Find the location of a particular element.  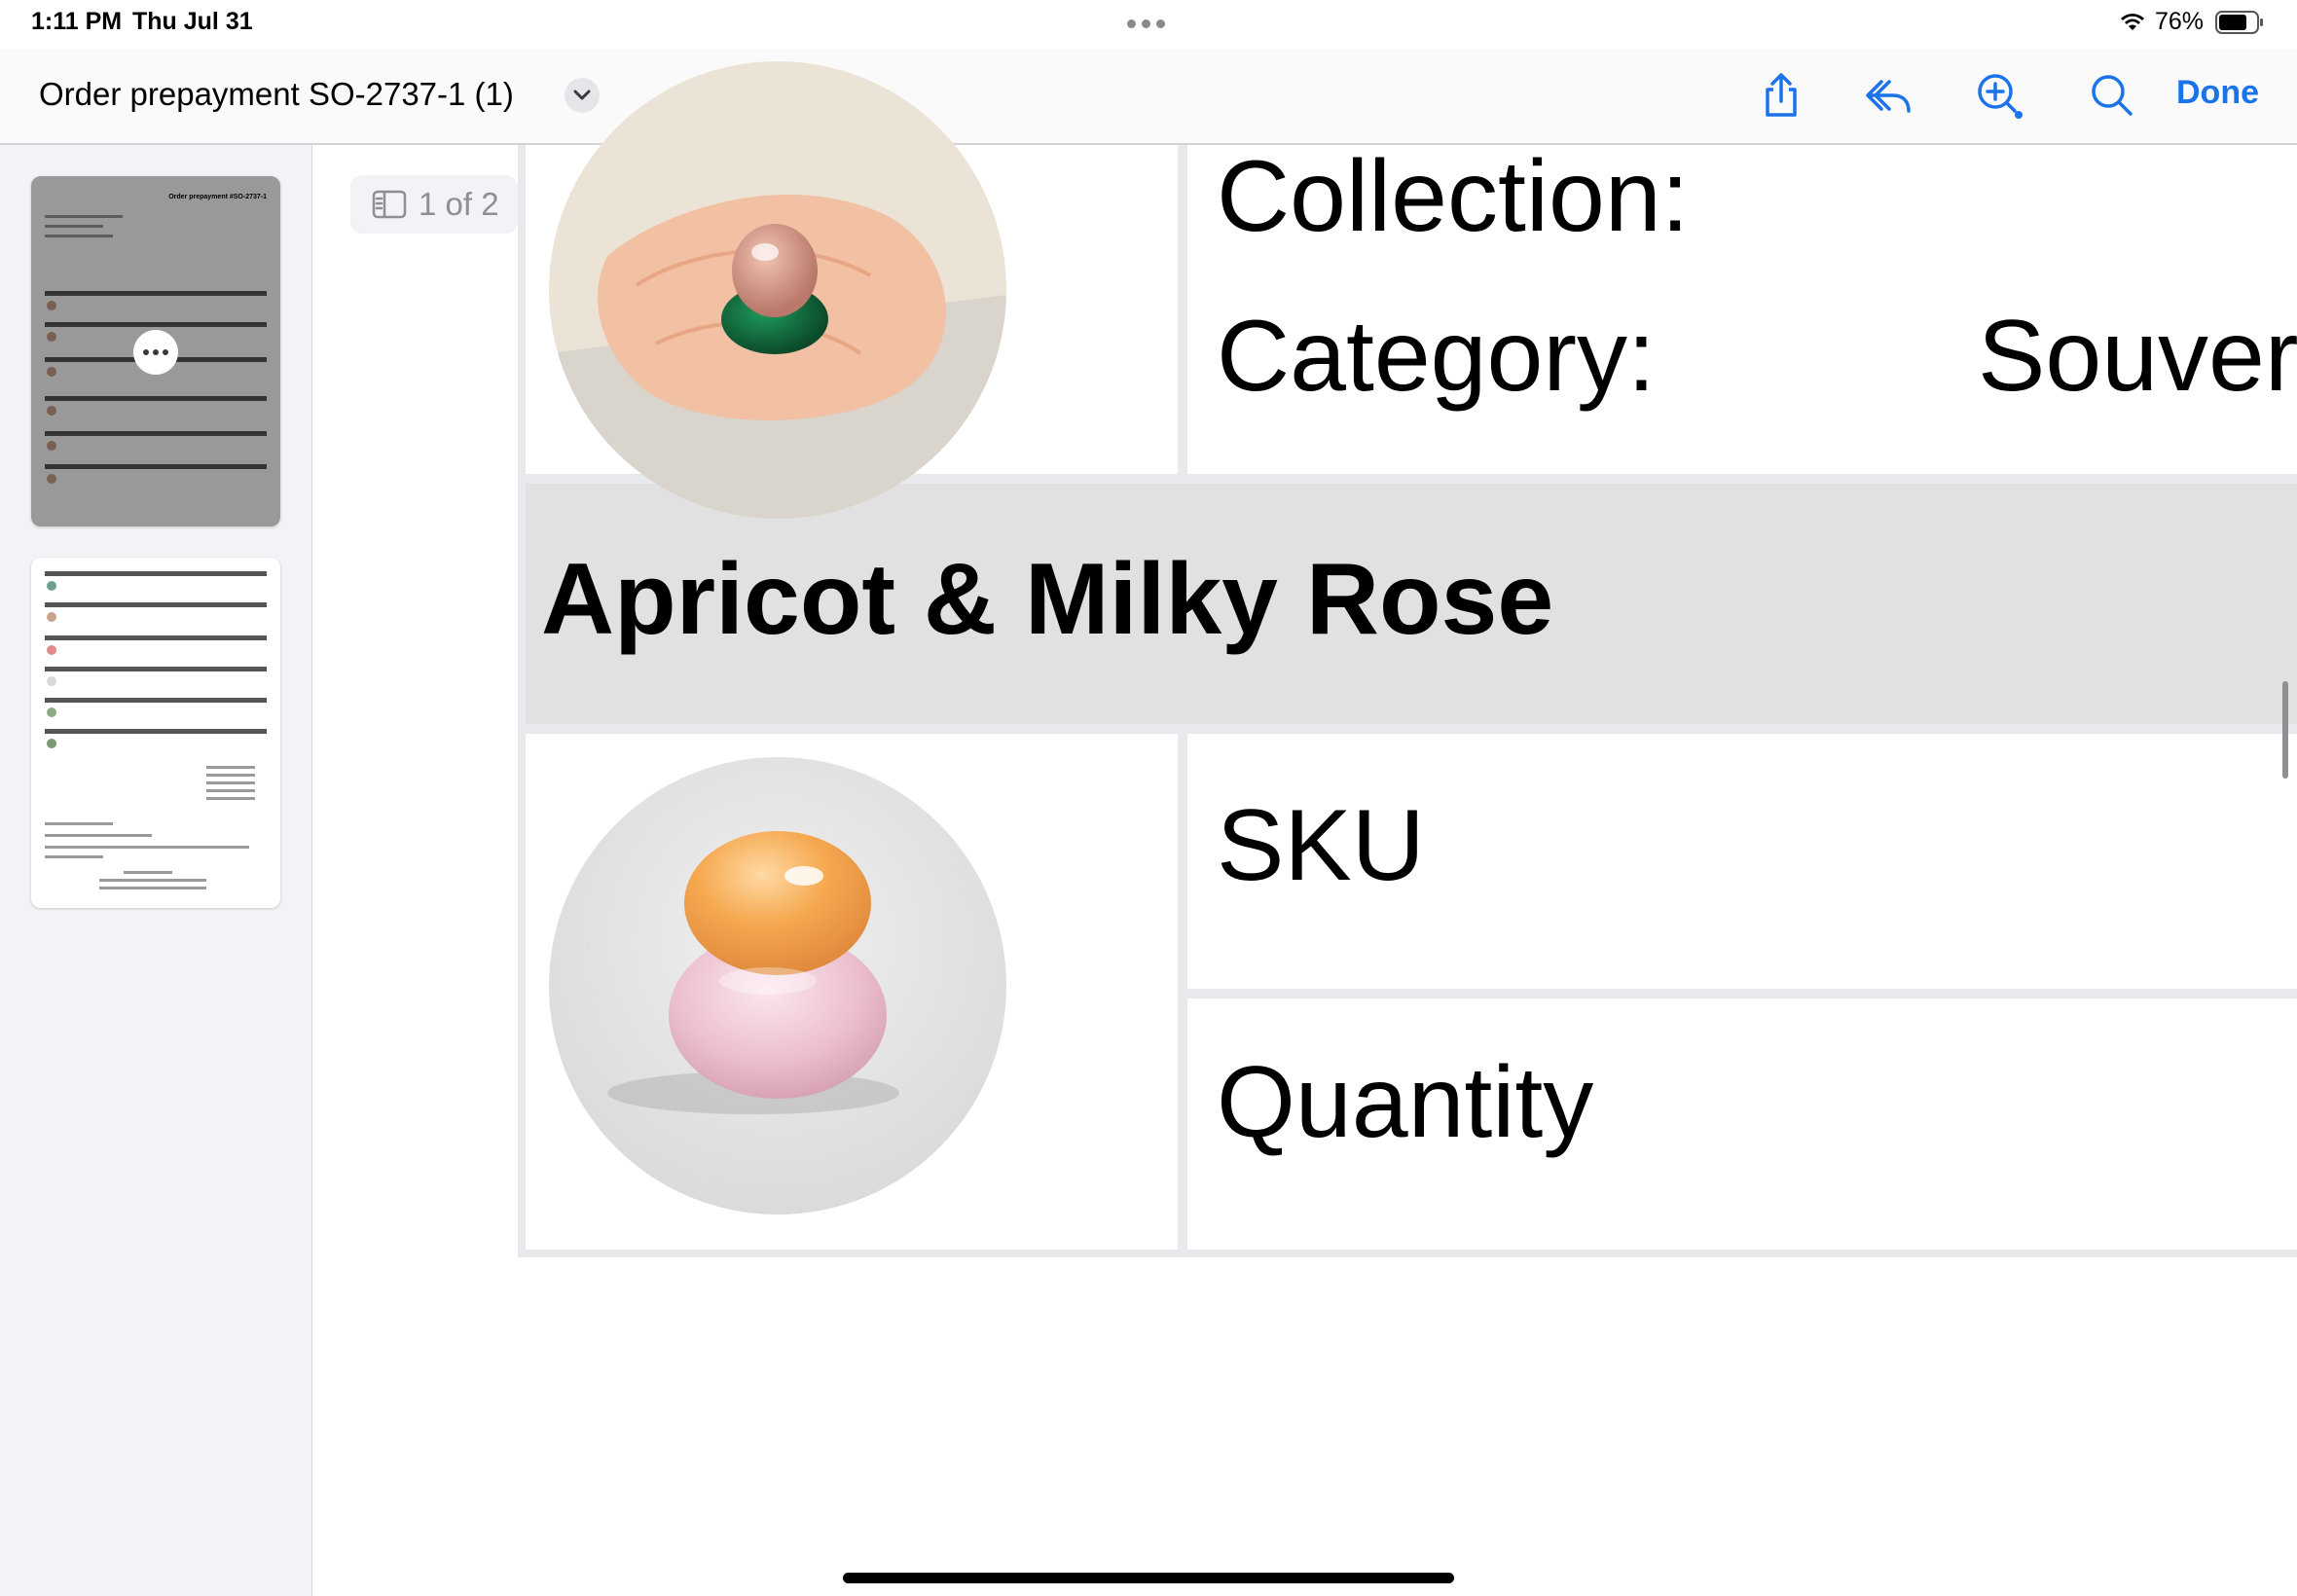

product-image is located at coordinates (777, 290).